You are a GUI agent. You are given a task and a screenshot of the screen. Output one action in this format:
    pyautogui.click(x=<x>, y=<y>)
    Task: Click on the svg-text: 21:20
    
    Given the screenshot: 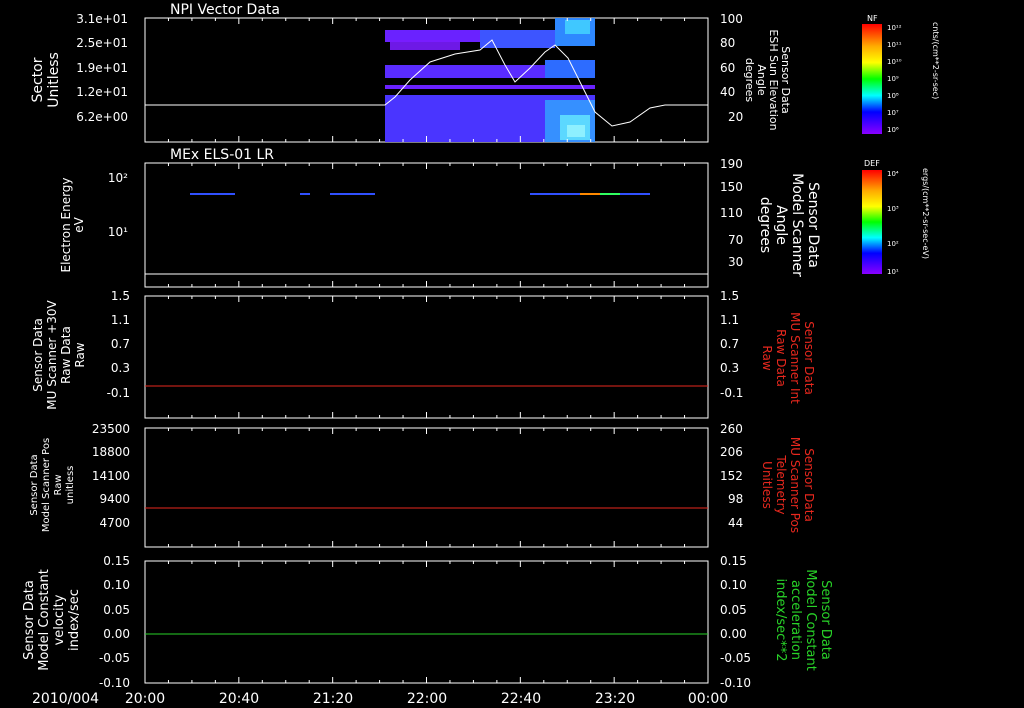 What is the action you would take?
    pyautogui.click(x=333, y=699)
    